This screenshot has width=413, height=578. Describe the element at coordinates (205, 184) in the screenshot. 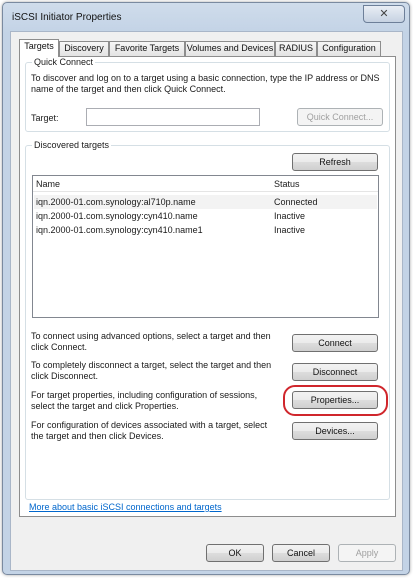

I see `targets-list-header: Name Status` at that location.